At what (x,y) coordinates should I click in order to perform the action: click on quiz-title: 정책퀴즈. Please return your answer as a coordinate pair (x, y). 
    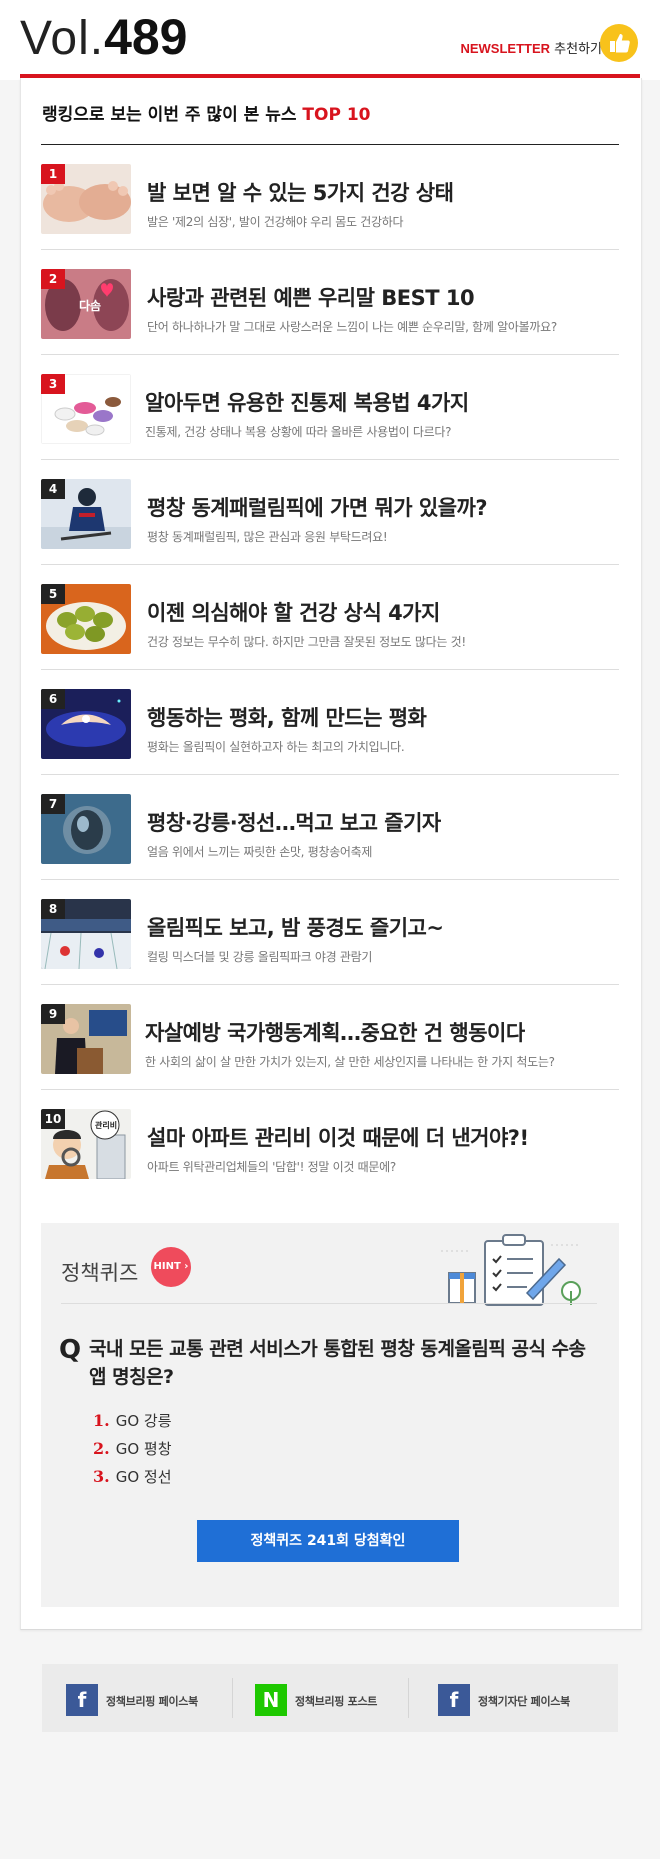
    Looking at the image, I should click on (100, 1273).